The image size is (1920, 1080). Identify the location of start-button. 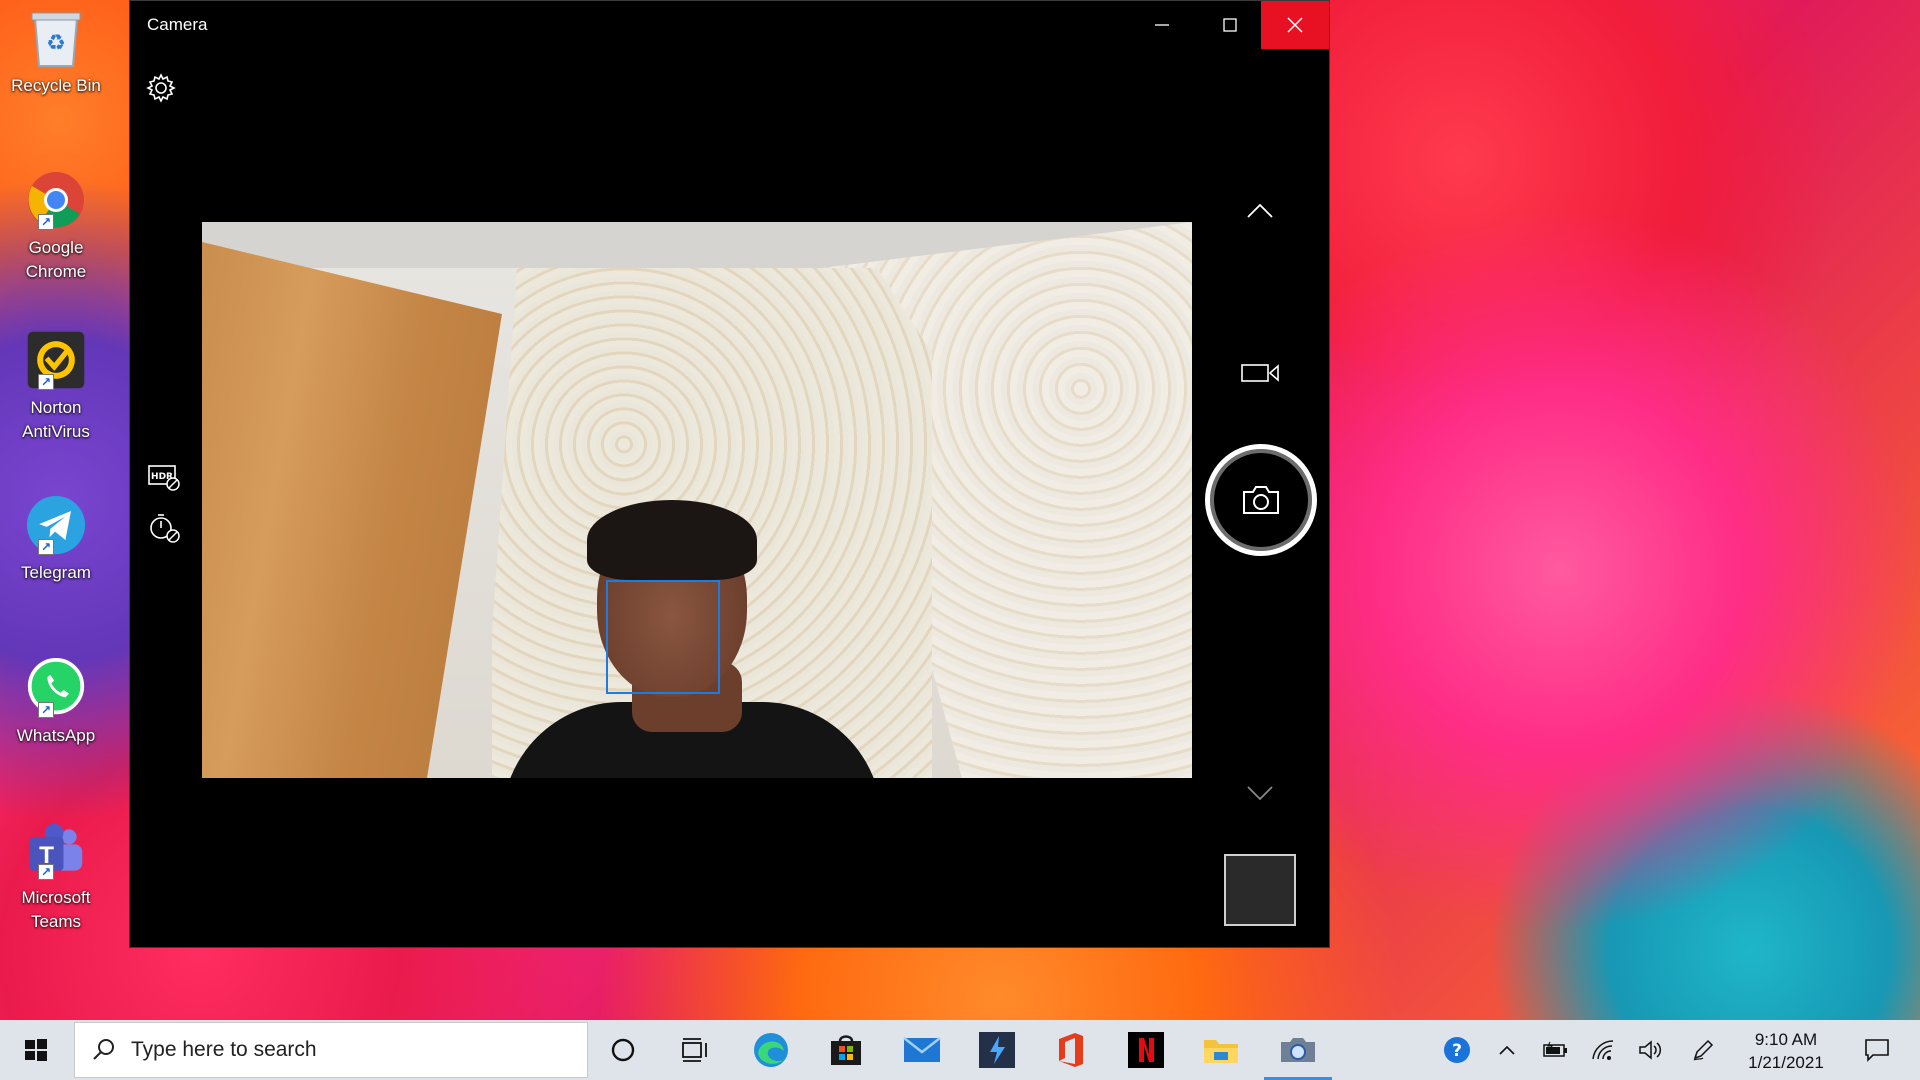
(36, 1050).